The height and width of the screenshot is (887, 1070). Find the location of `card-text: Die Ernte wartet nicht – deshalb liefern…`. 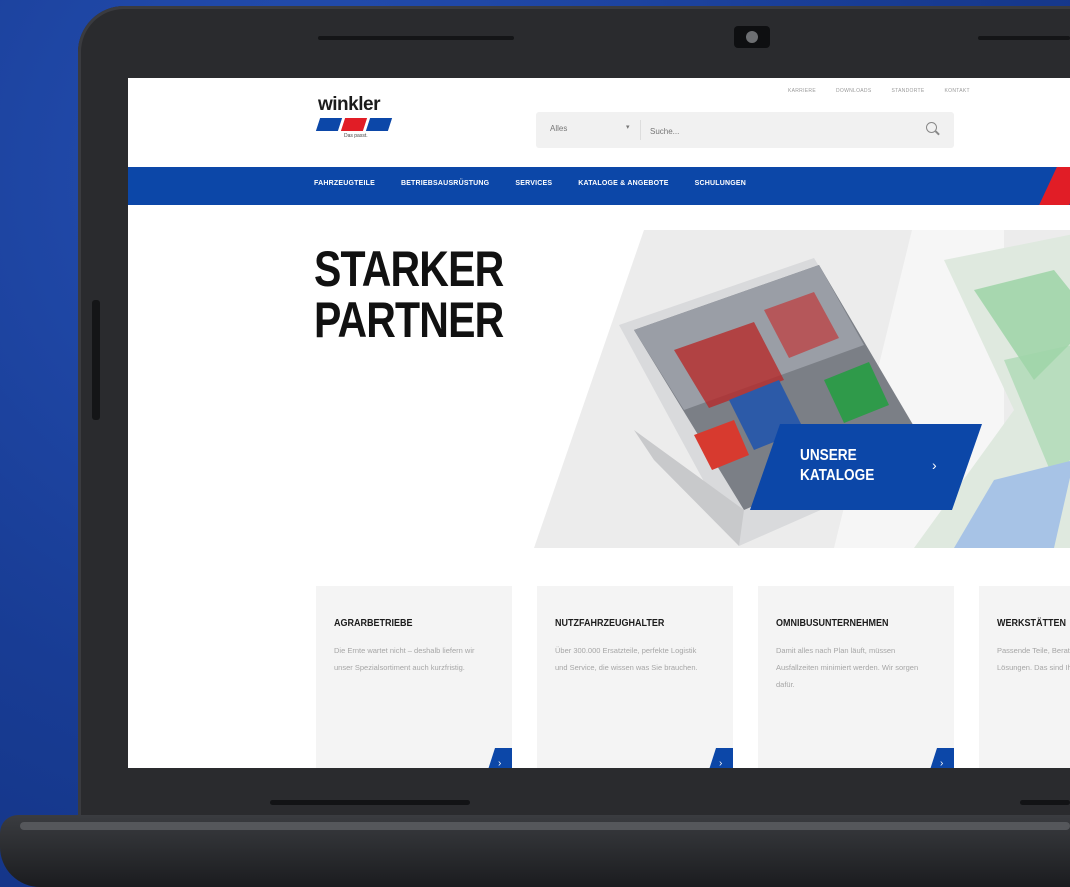

card-text: Die Ernte wartet nicht – deshalb liefern… is located at coordinates (404, 659).